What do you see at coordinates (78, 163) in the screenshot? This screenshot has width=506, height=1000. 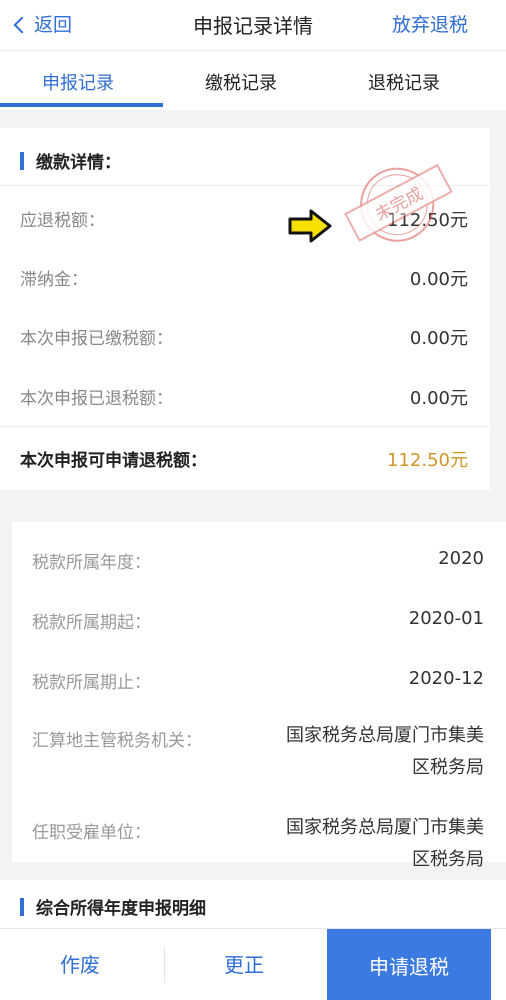 I see `payment-details-title: 缴款详情：` at bounding box center [78, 163].